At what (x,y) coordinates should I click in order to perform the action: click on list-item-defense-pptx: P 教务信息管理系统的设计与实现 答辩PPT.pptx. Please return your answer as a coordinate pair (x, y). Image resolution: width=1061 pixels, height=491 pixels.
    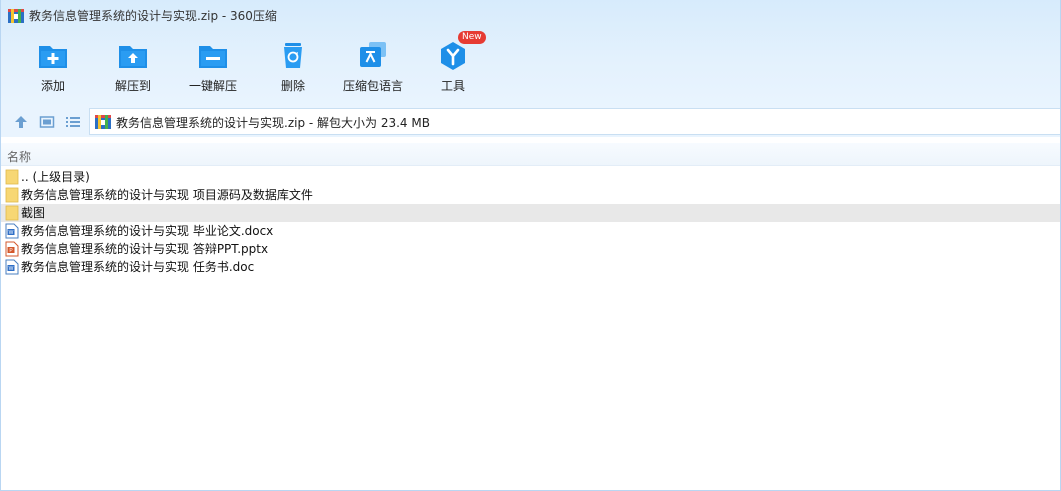
    Looking at the image, I should click on (530, 249).